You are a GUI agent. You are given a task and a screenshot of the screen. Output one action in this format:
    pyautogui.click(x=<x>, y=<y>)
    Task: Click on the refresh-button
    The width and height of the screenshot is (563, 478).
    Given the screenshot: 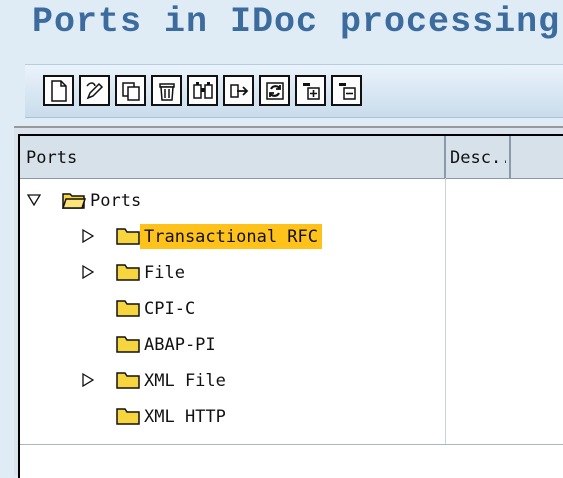 What is the action you would take?
    pyautogui.click(x=274, y=90)
    